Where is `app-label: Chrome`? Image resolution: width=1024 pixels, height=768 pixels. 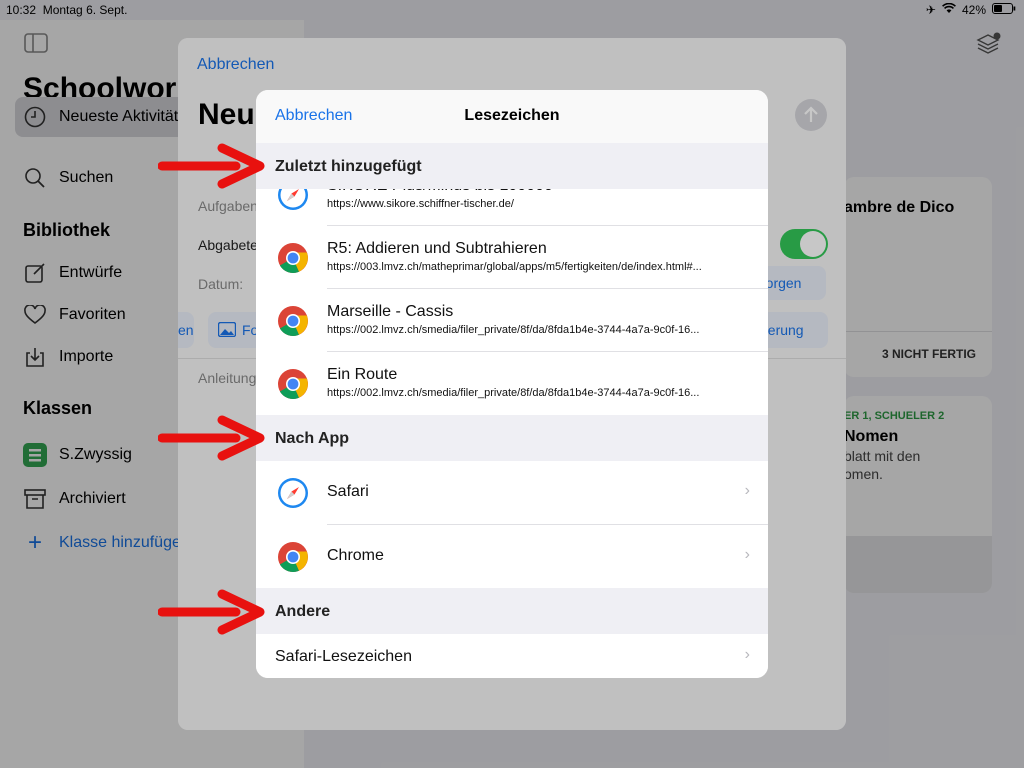 app-label: Chrome is located at coordinates (355, 555).